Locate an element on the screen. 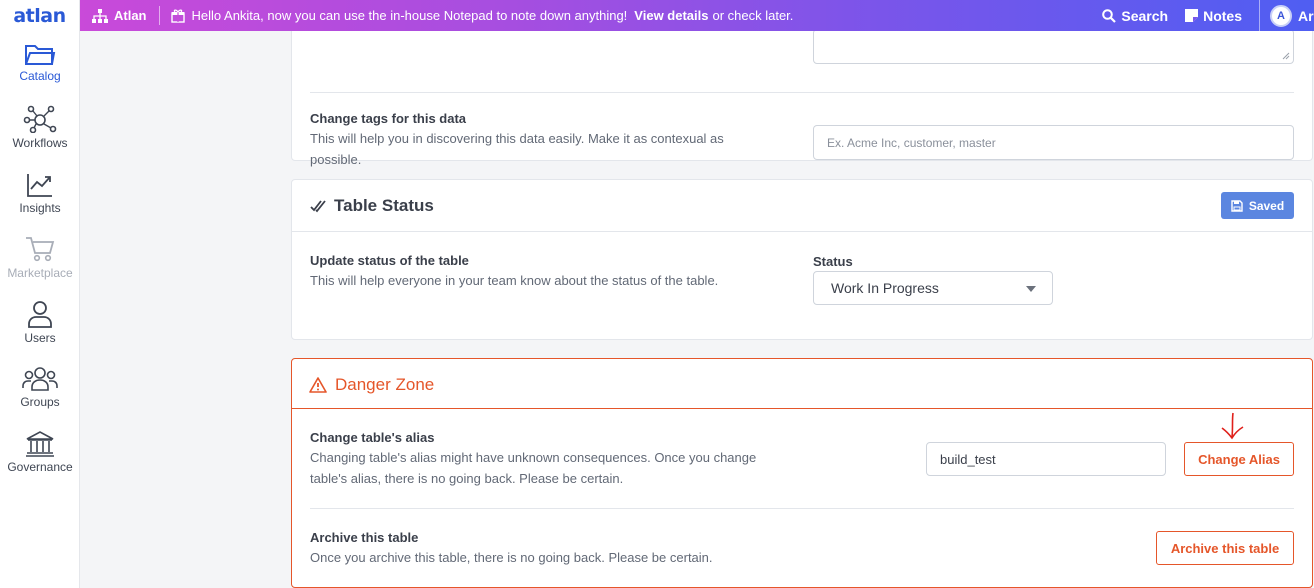 The width and height of the screenshot is (1314, 588). status-select: Work In Progress is located at coordinates (933, 288).